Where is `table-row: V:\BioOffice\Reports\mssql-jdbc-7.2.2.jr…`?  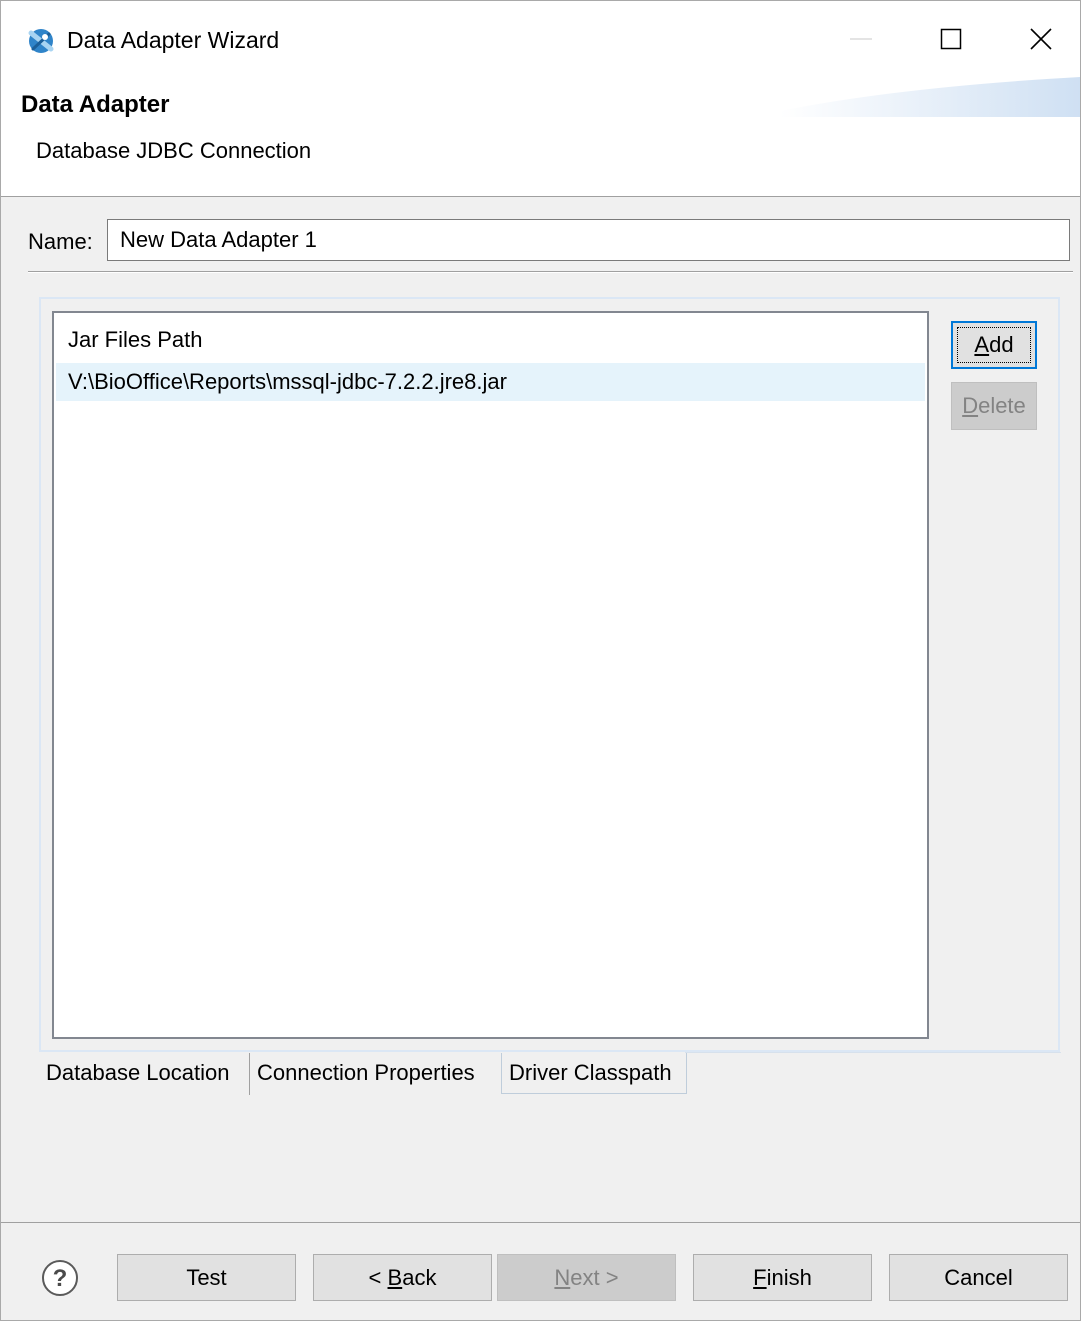 table-row: V:\BioOffice\Reports\mssql-jdbc-7.2.2.jr… is located at coordinates (490, 382).